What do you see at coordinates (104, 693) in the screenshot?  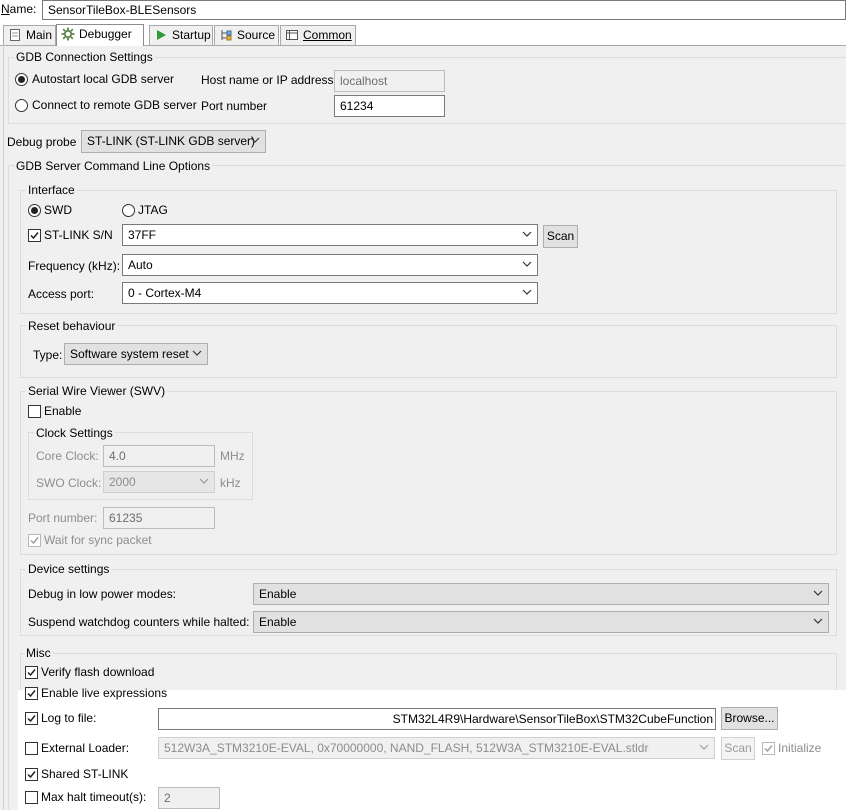 I see `live-expr-label: Enable live expressions` at bounding box center [104, 693].